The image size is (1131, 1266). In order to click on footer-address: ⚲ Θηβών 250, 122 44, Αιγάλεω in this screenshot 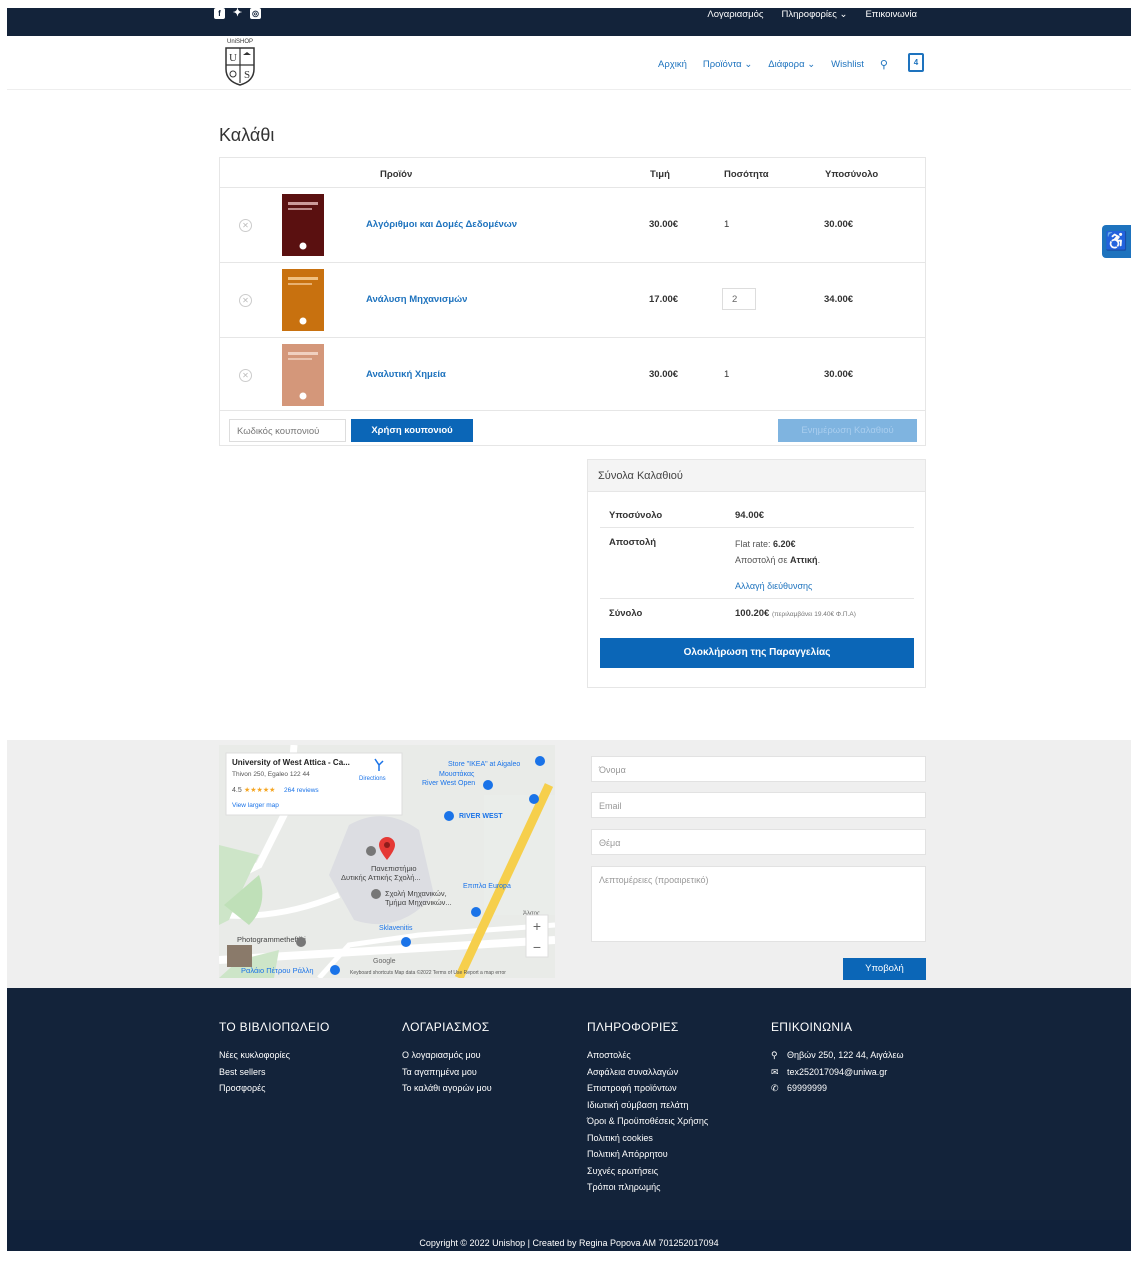, I will do `click(837, 1055)`.